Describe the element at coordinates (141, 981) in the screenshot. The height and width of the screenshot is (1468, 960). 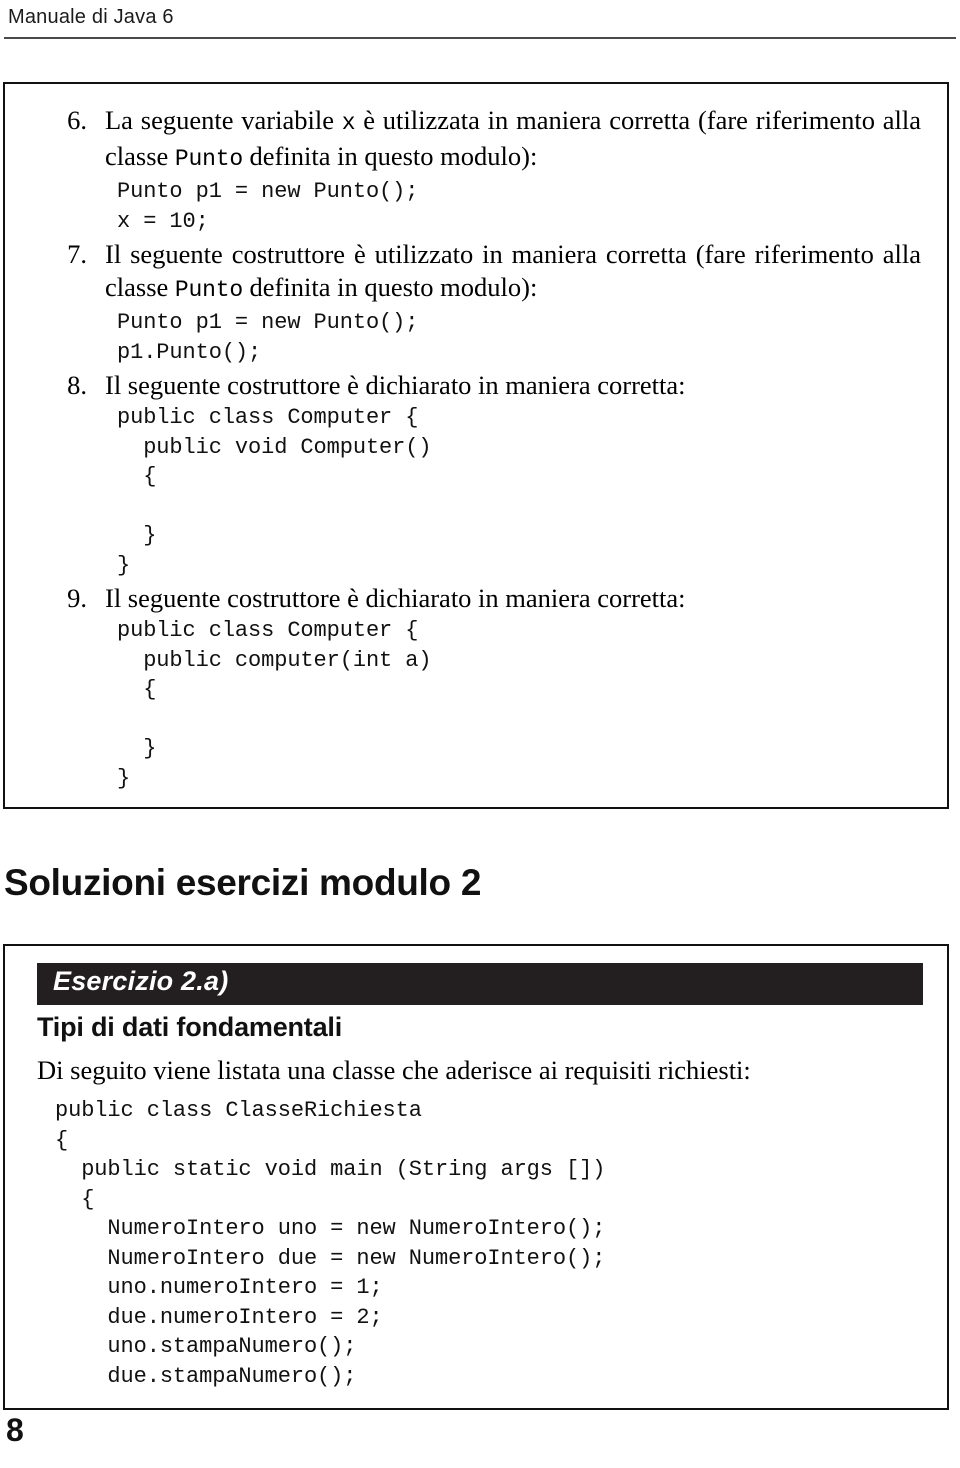
I see `exercise-banner-label: Esercizio 2.a)` at that location.